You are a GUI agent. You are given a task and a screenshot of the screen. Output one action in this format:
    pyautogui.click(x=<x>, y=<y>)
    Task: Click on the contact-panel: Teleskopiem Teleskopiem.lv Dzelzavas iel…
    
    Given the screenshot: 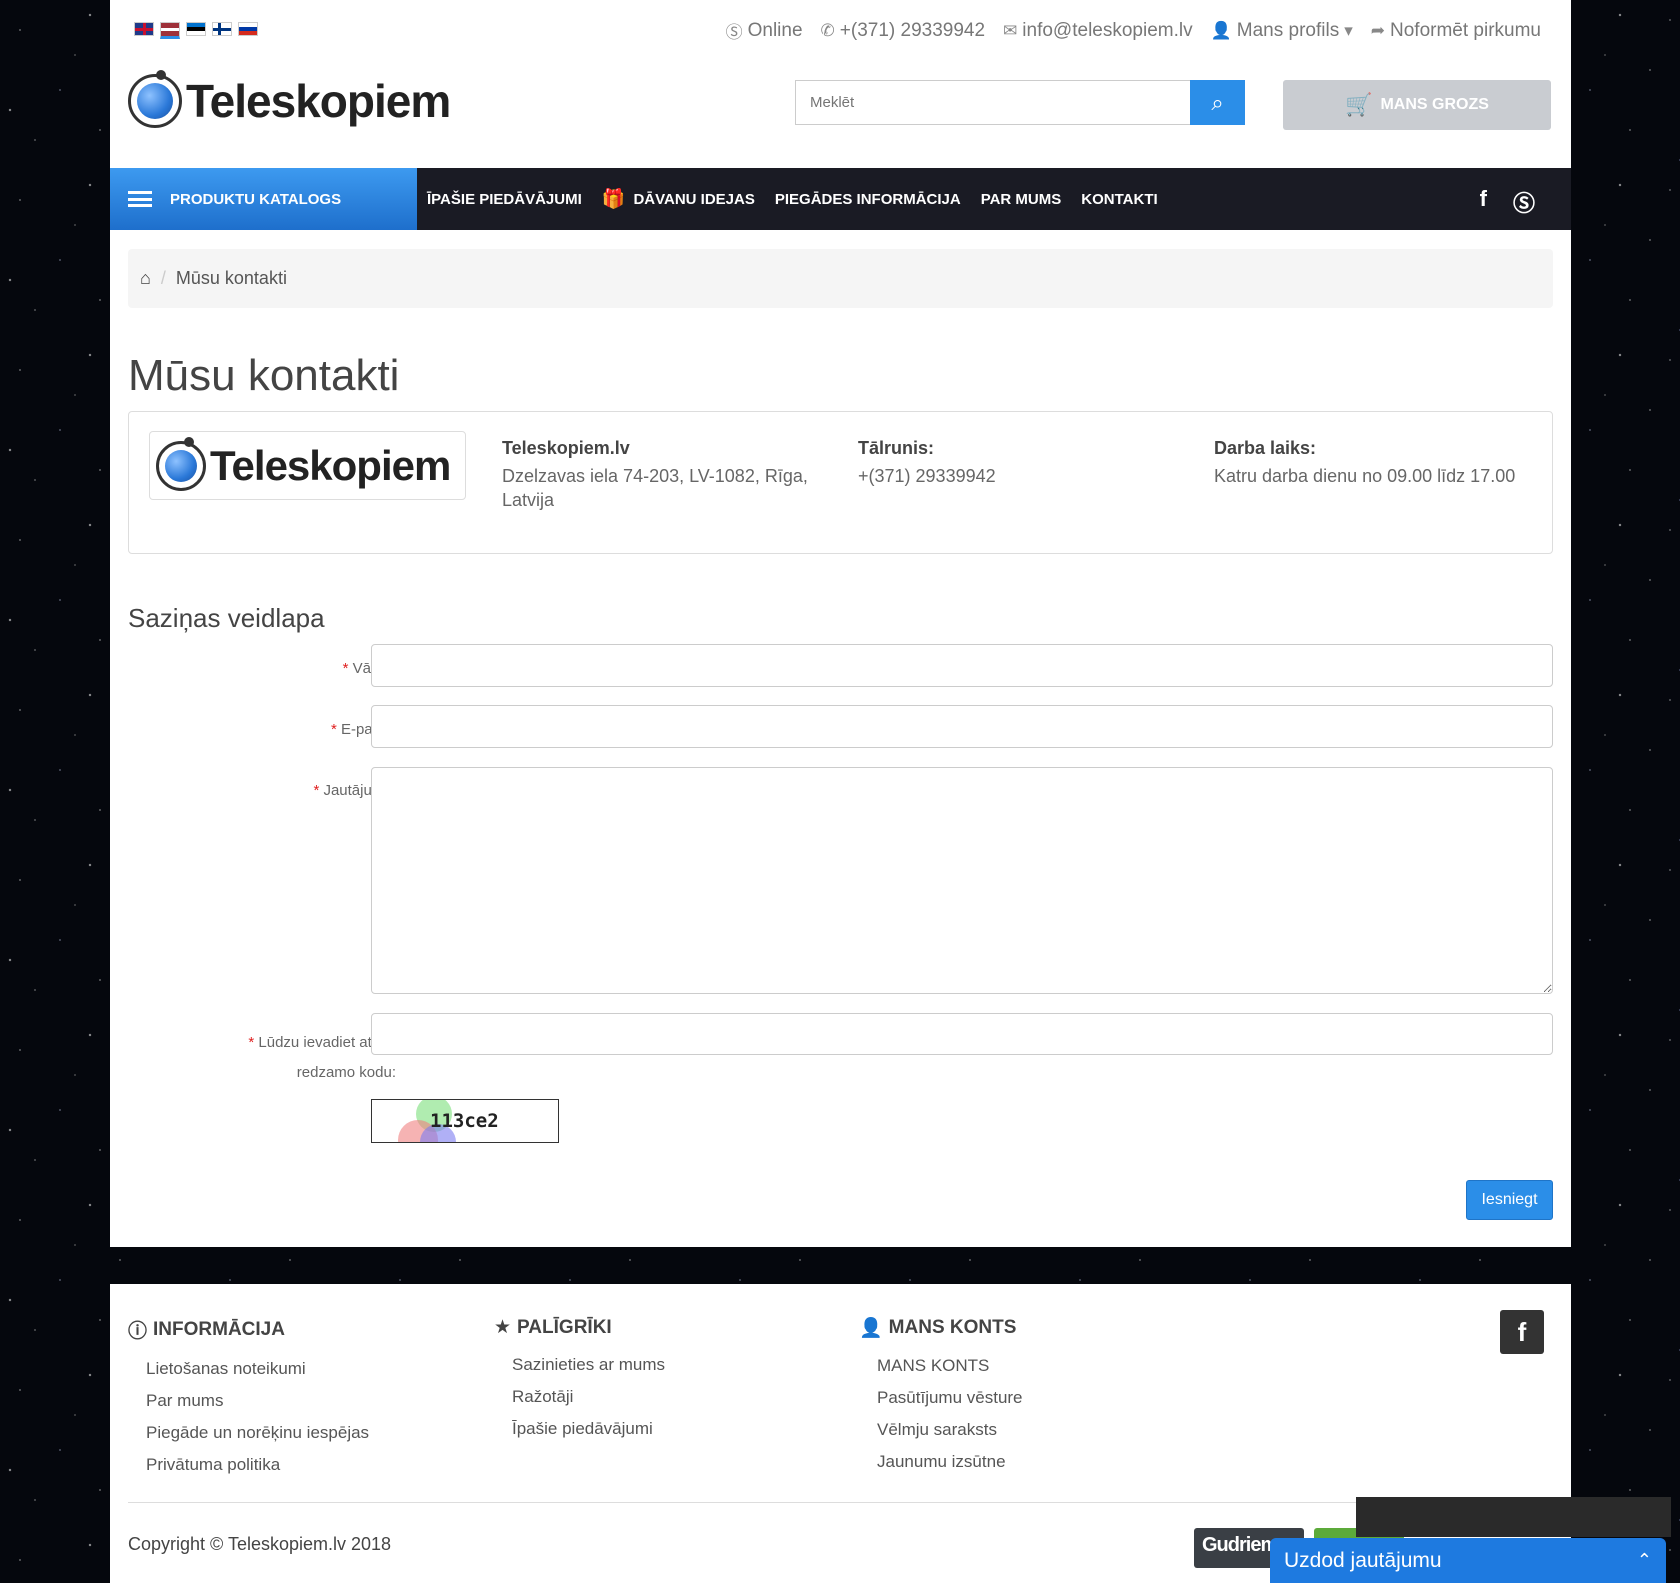 What is the action you would take?
    pyautogui.click(x=840, y=482)
    